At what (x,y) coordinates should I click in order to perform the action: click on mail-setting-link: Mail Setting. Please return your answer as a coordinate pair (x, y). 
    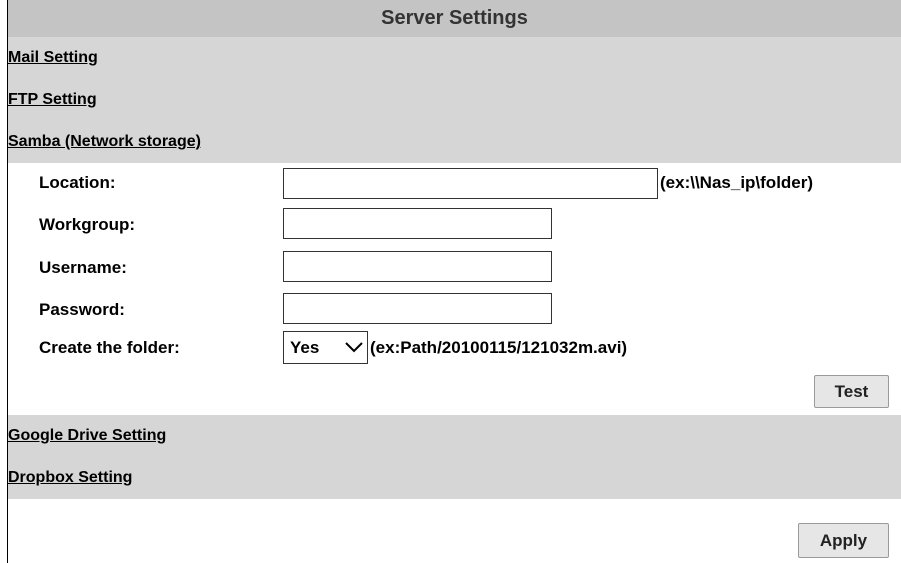
    Looking at the image, I should click on (53, 57).